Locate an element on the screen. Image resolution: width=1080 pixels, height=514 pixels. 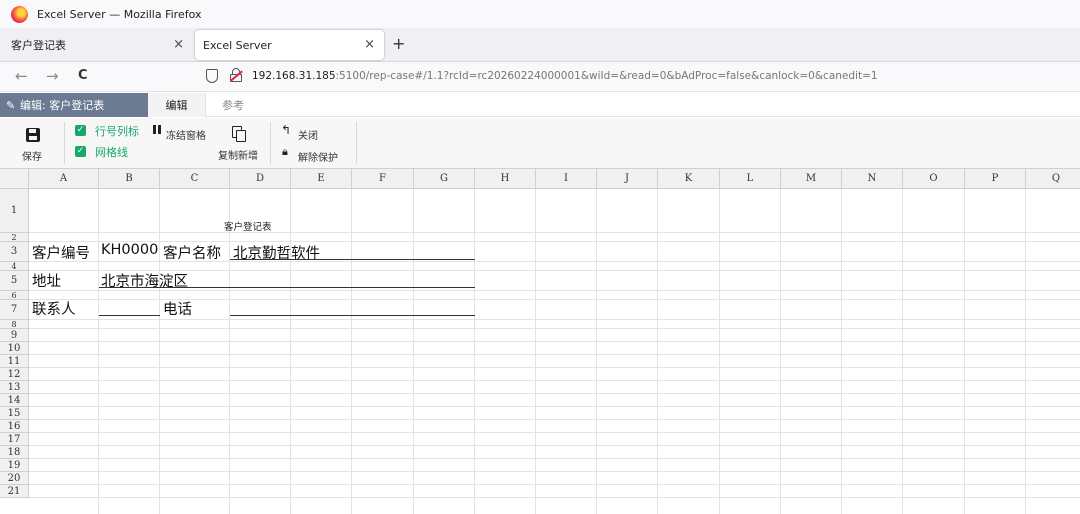
column-header-P: P is located at coordinates (995, 179).